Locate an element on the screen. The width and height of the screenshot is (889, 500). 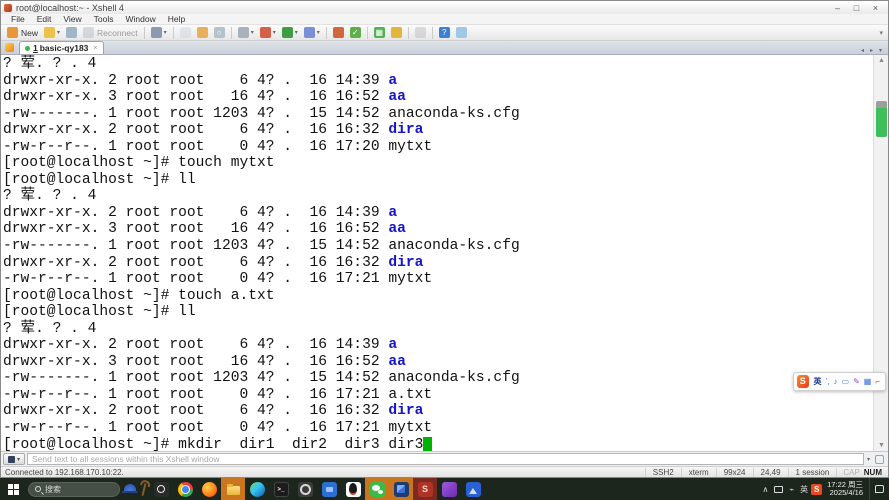
xshell-app-icon is located at coordinates (8, 7).